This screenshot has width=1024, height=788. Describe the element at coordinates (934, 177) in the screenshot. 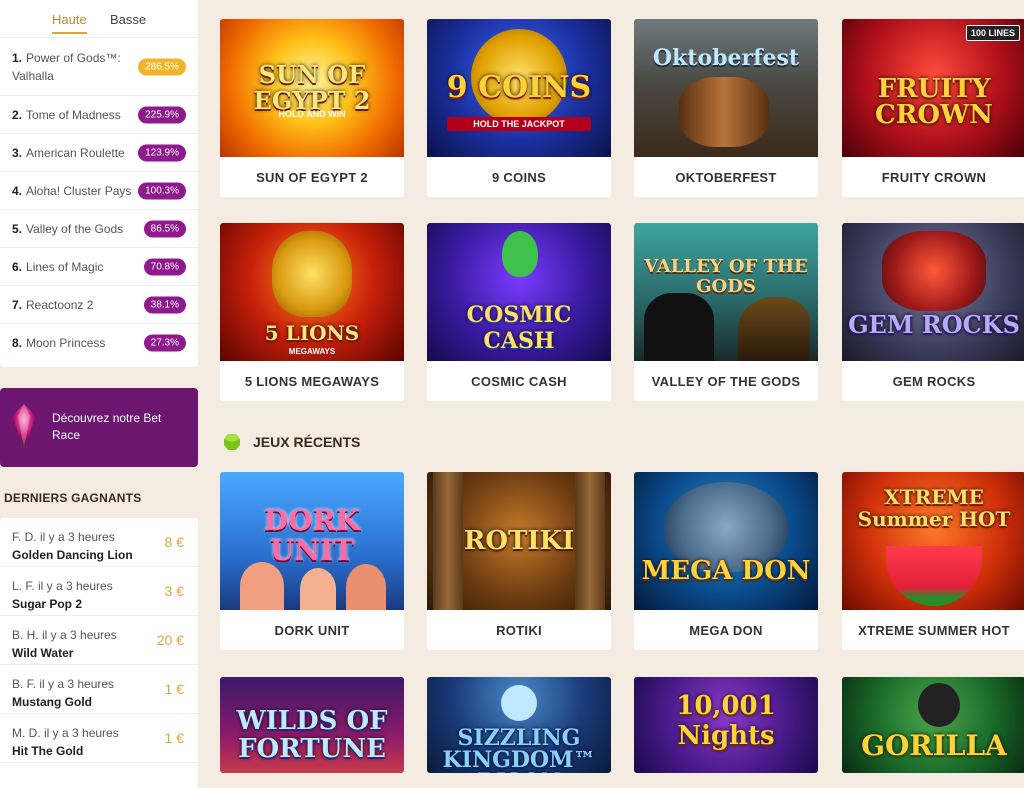

I see `game-title: FRUITY CROWN` at that location.